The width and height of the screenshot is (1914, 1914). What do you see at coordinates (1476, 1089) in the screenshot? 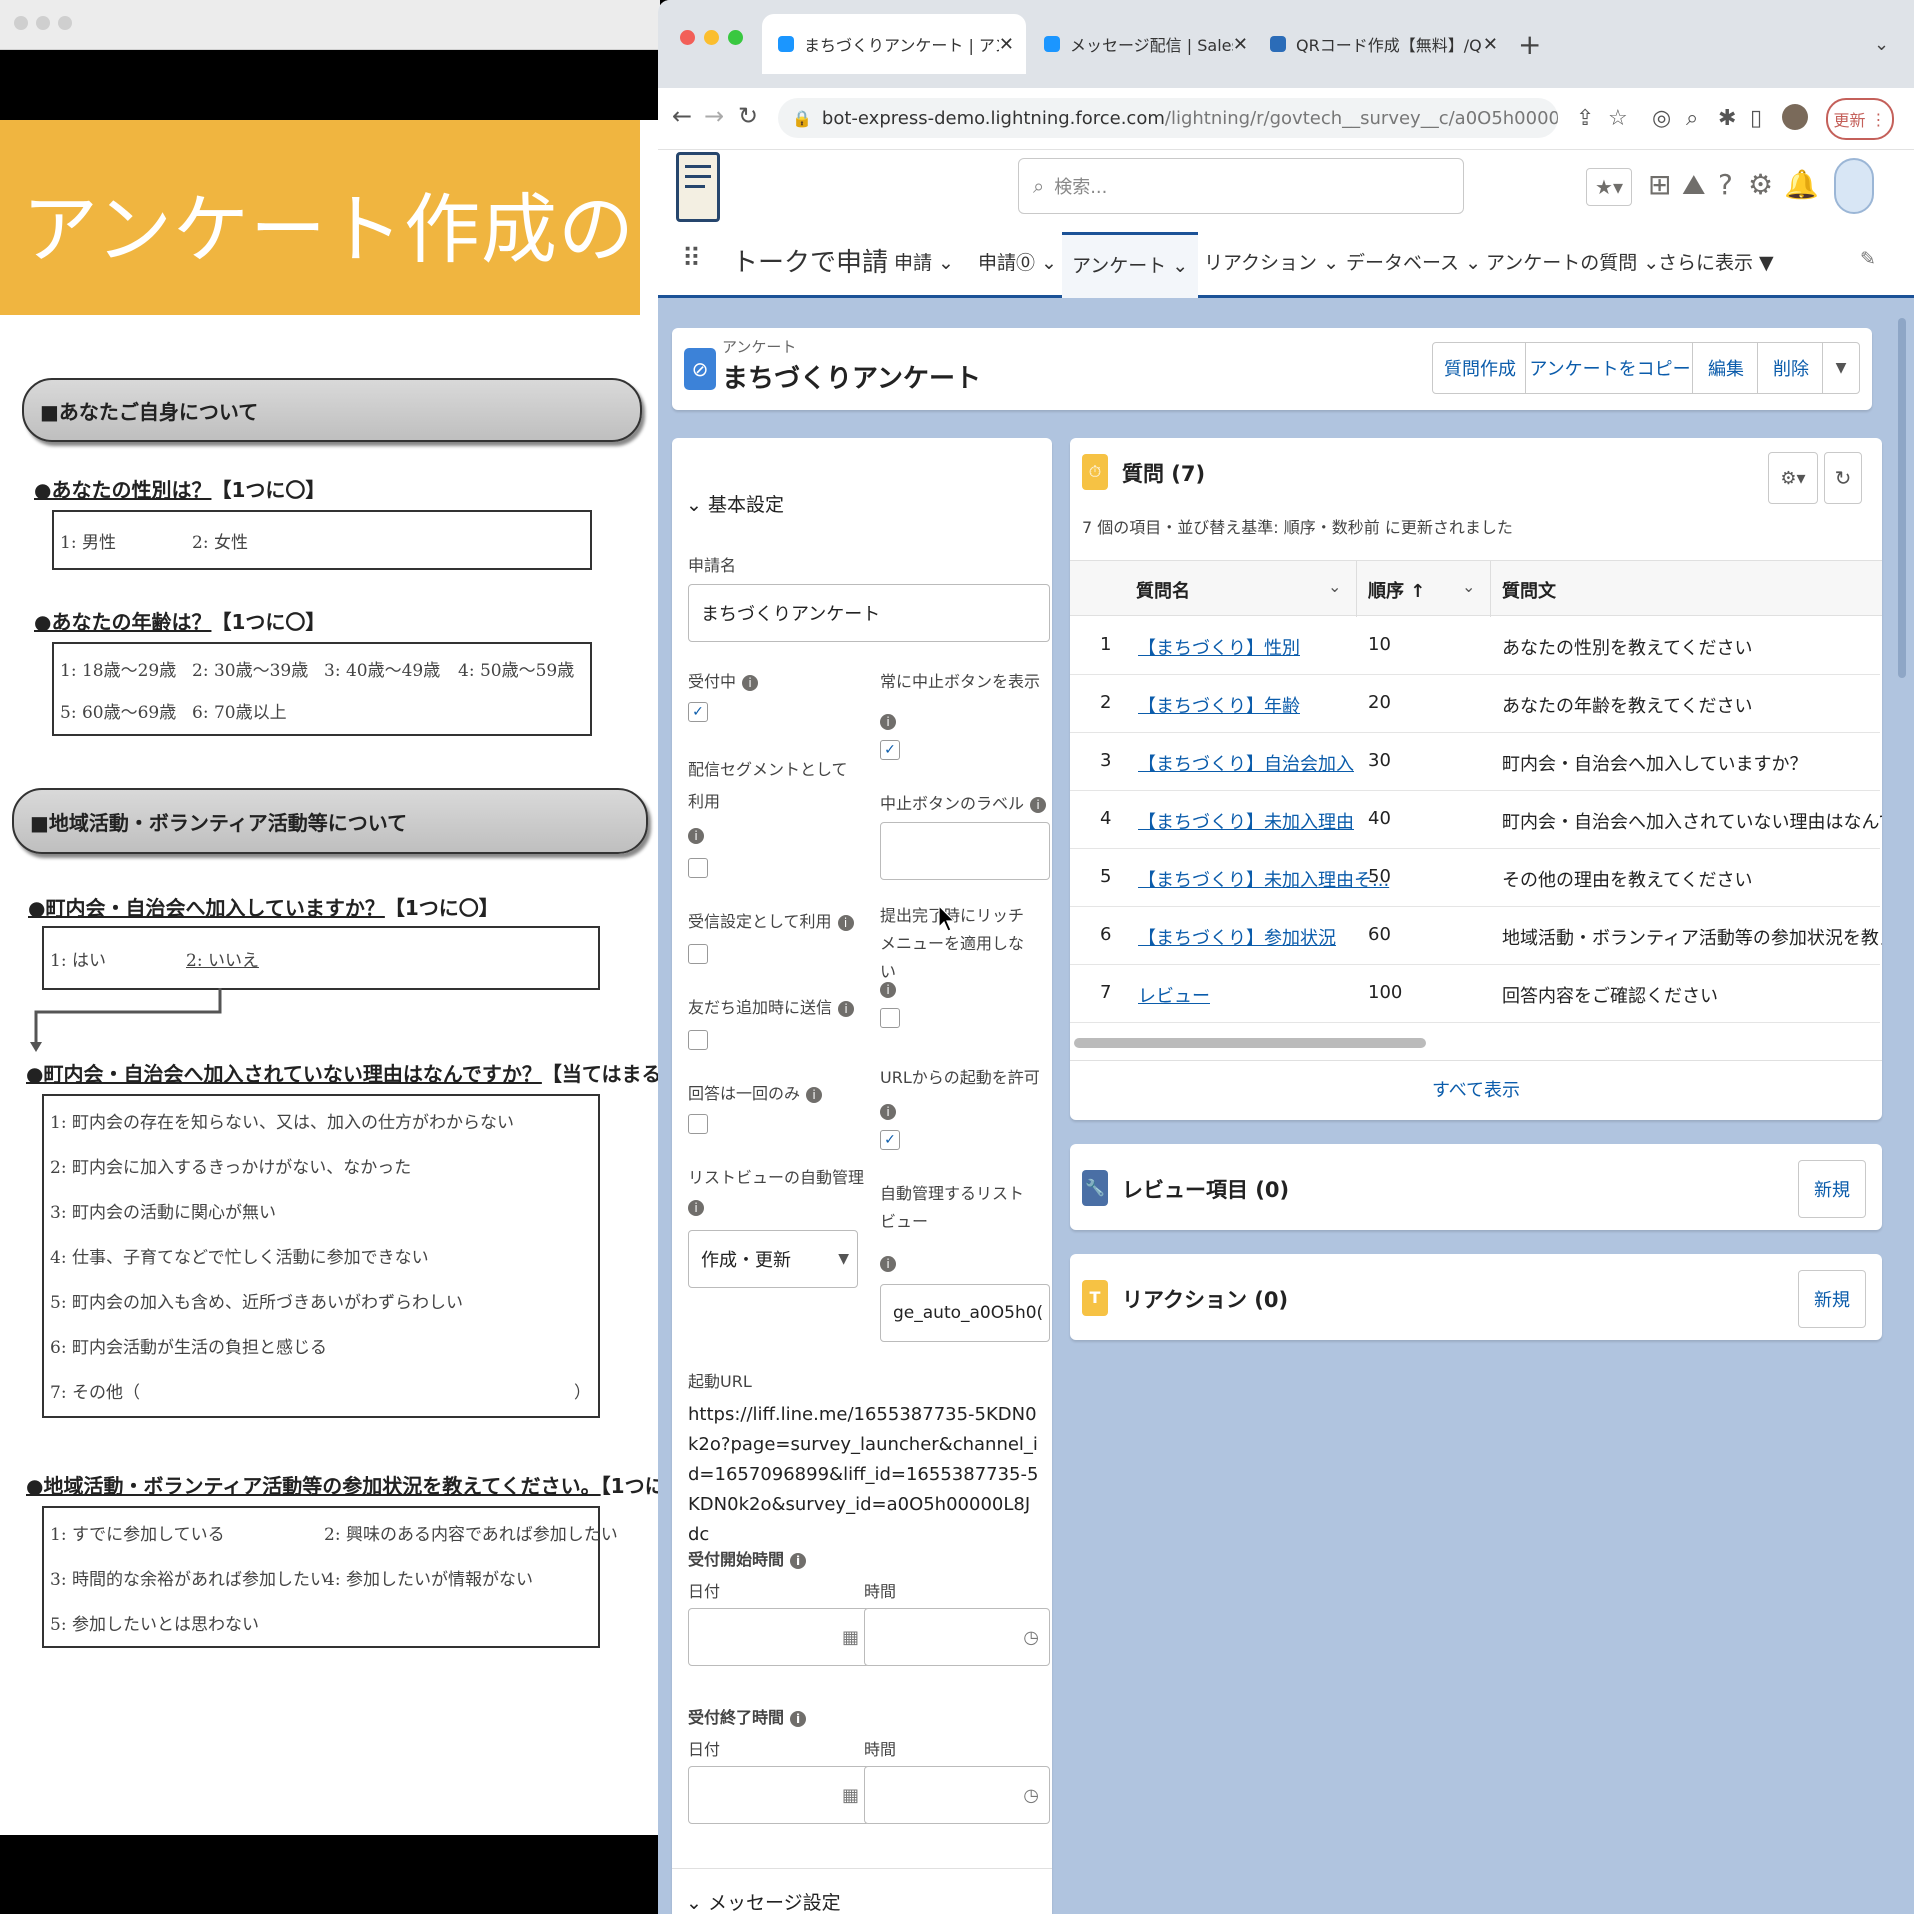
I see `view-all-link: すべて表示` at bounding box center [1476, 1089].